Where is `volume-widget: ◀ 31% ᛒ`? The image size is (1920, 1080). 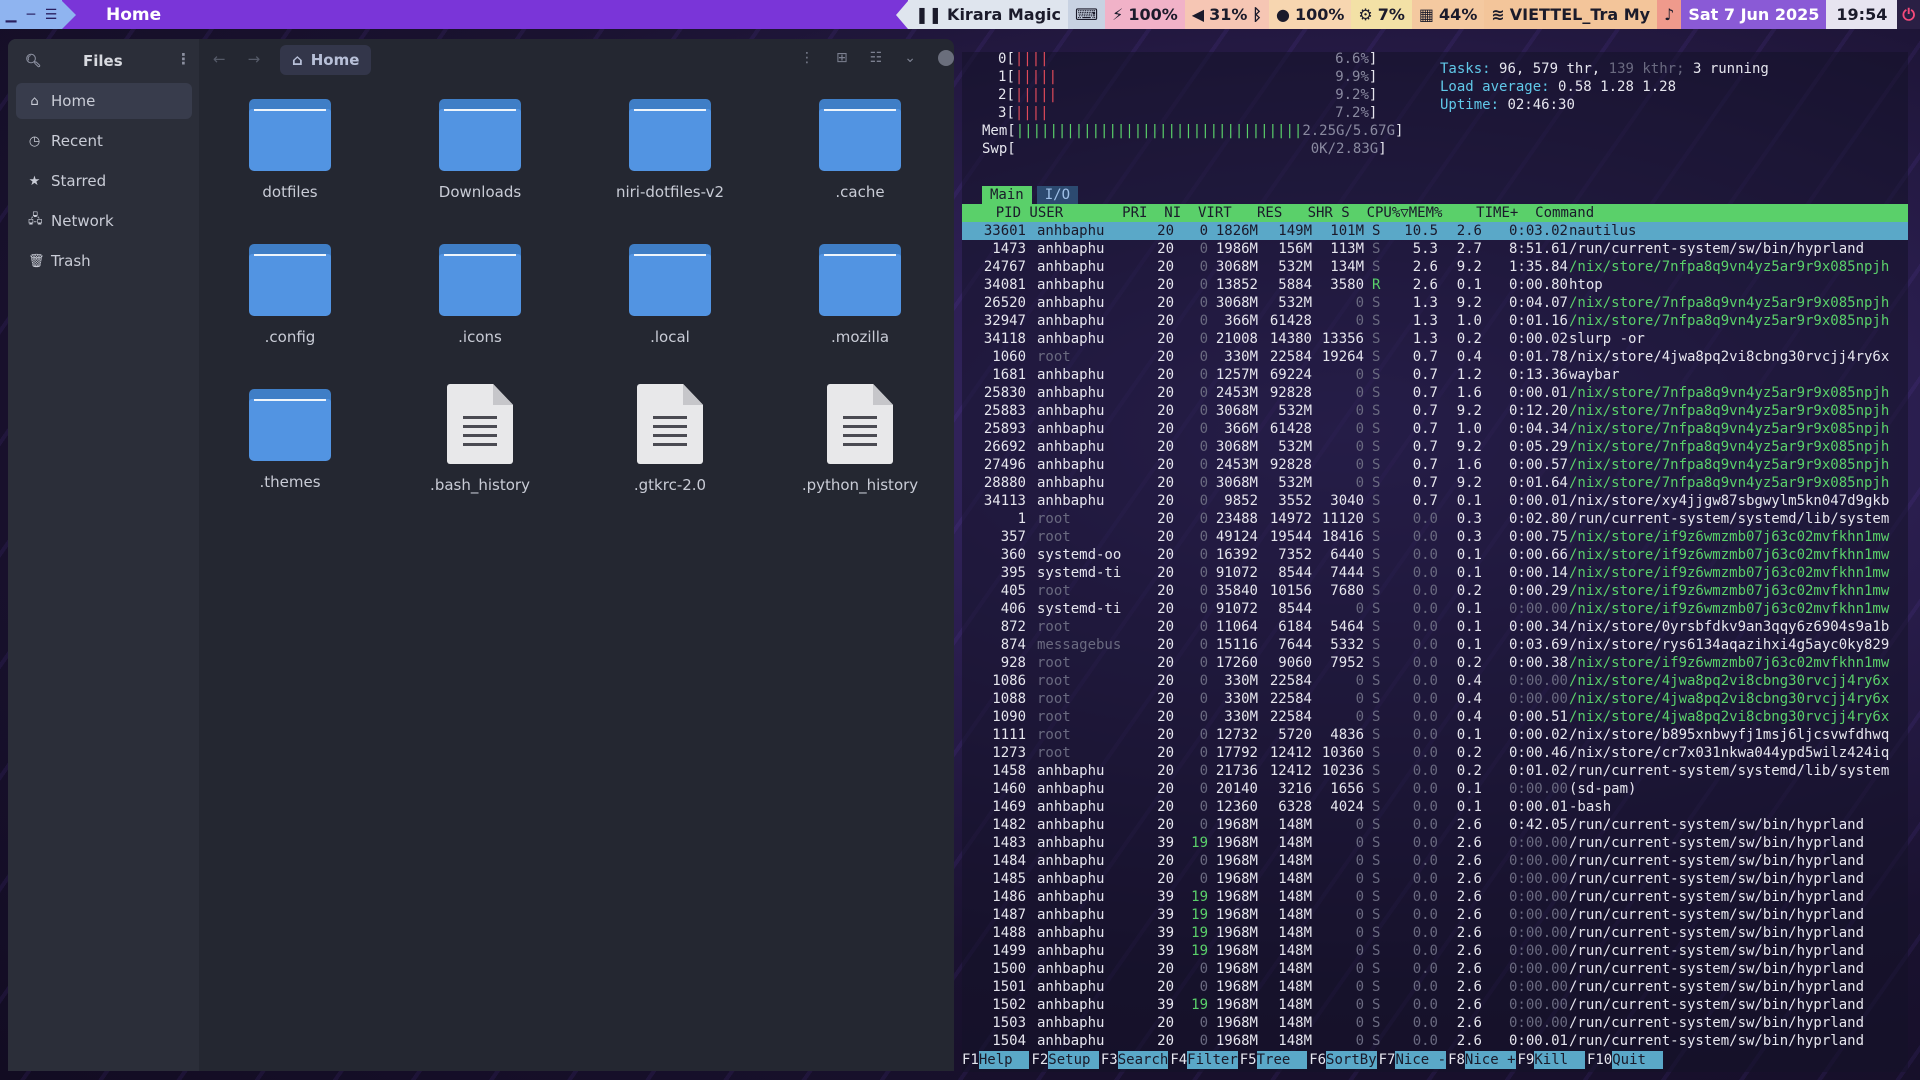
volume-widget: ◀ 31% ᛒ is located at coordinates (1226, 14).